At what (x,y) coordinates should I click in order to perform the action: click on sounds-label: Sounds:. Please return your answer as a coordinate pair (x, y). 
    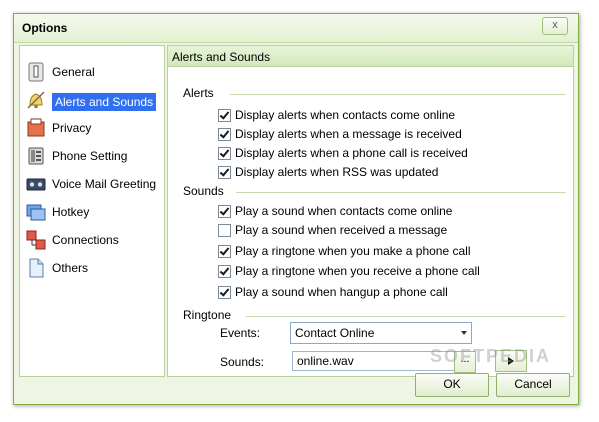
    Looking at the image, I should click on (242, 362).